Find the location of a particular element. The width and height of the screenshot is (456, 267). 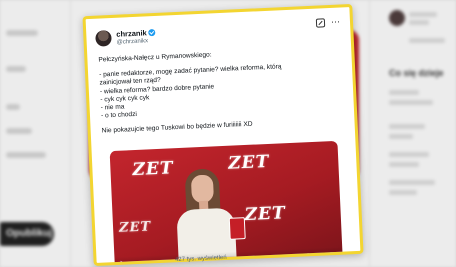

tweet-actions: ⋯ is located at coordinates (327, 22).